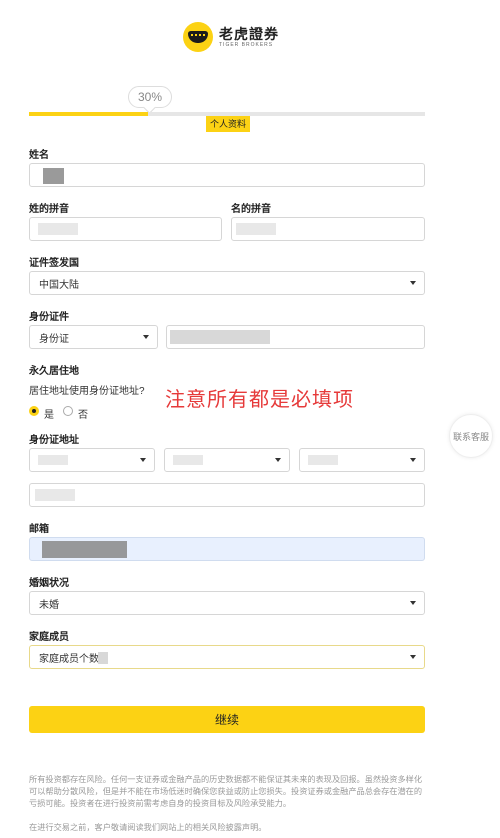 Image resolution: width=500 pixels, height=838 pixels. I want to click on tiger-logo-icon, so click(198, 37).